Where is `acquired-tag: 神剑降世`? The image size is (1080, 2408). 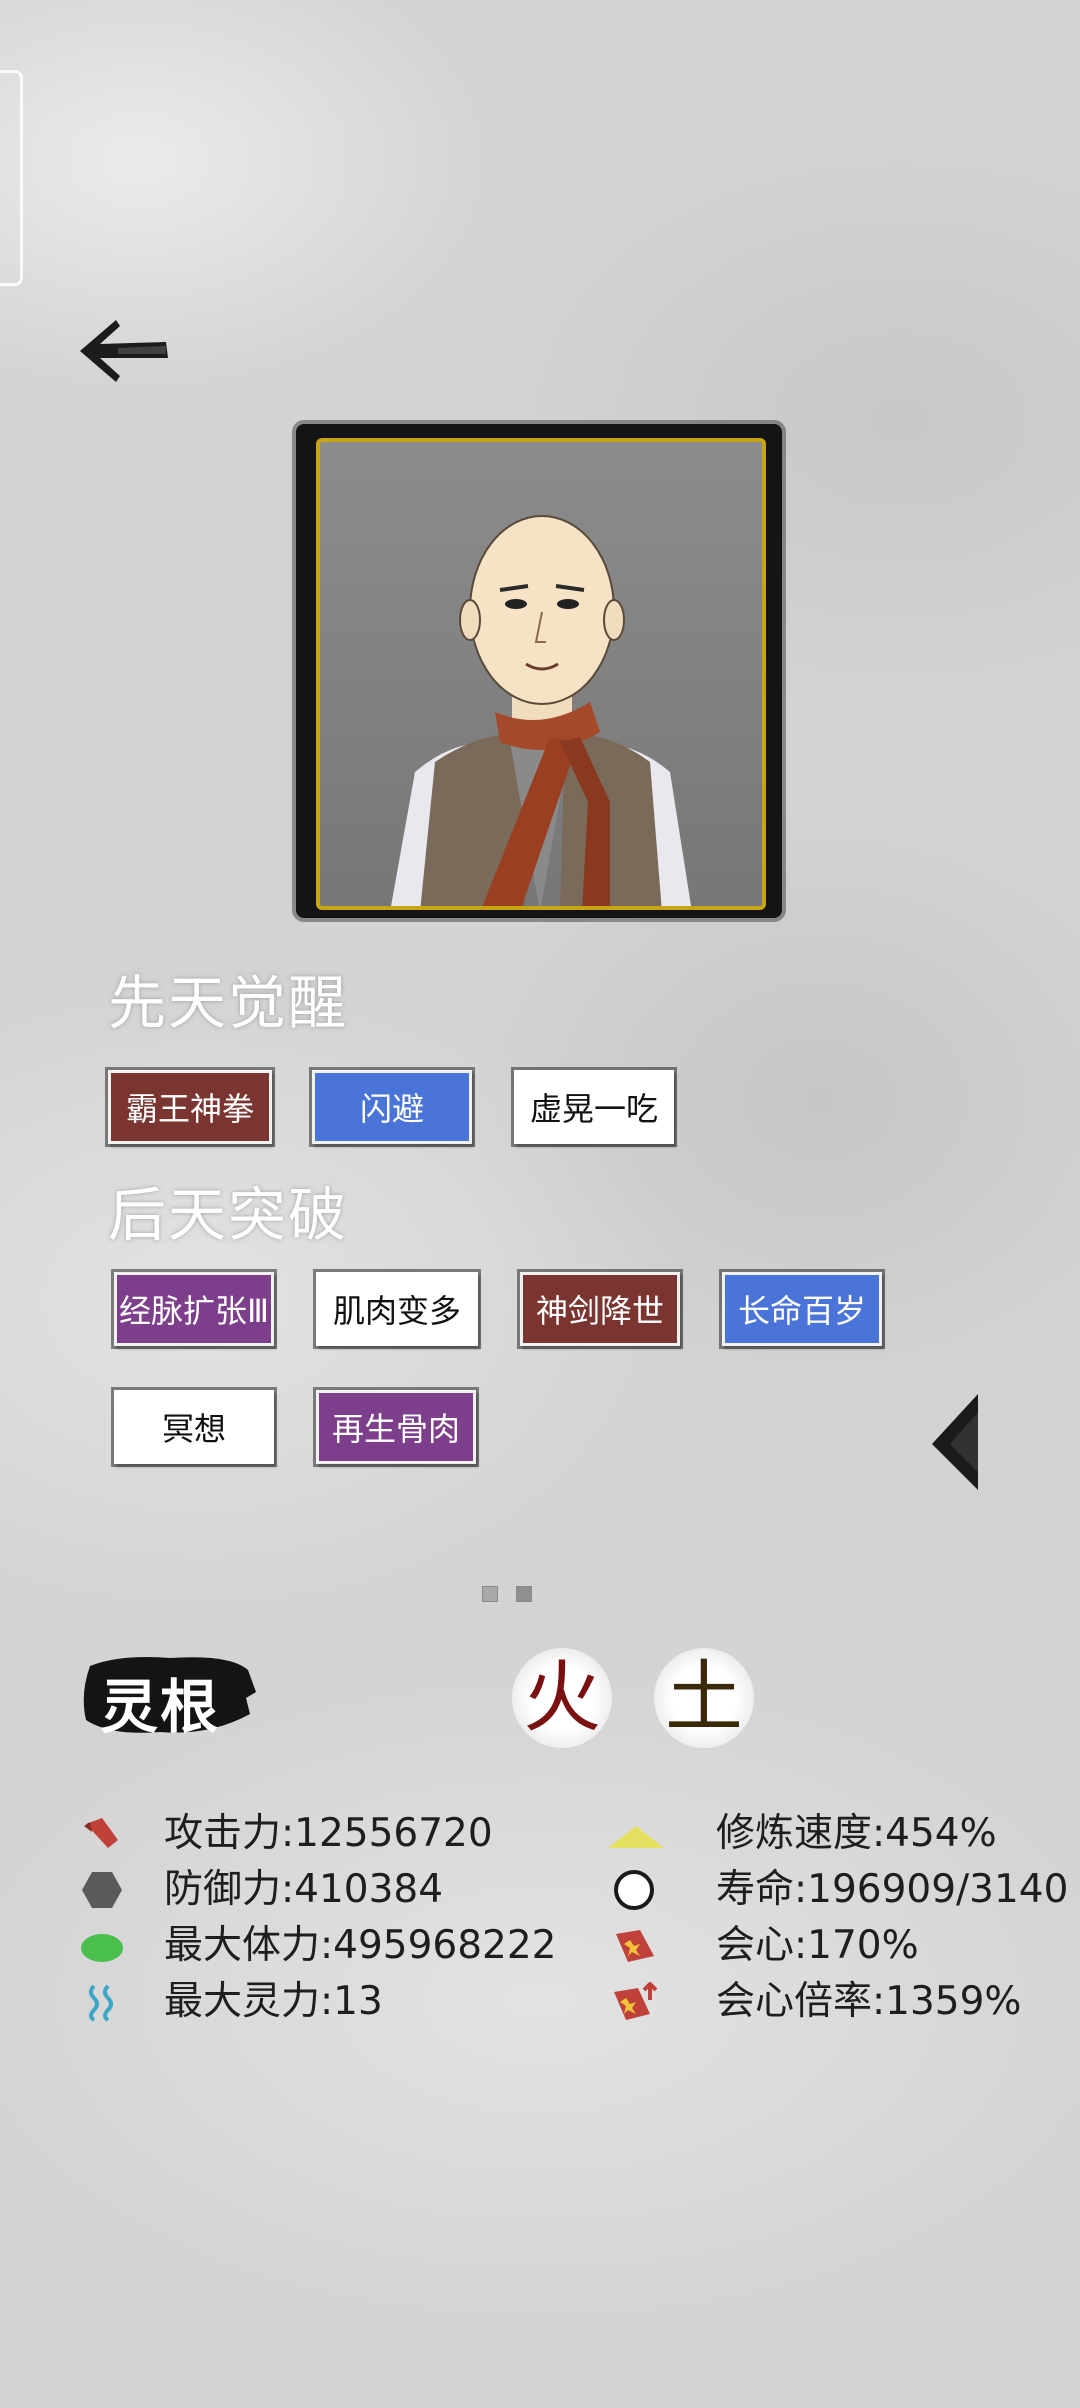 acquired-tag: 神剑降世 is located at coordinates (600, 1309).